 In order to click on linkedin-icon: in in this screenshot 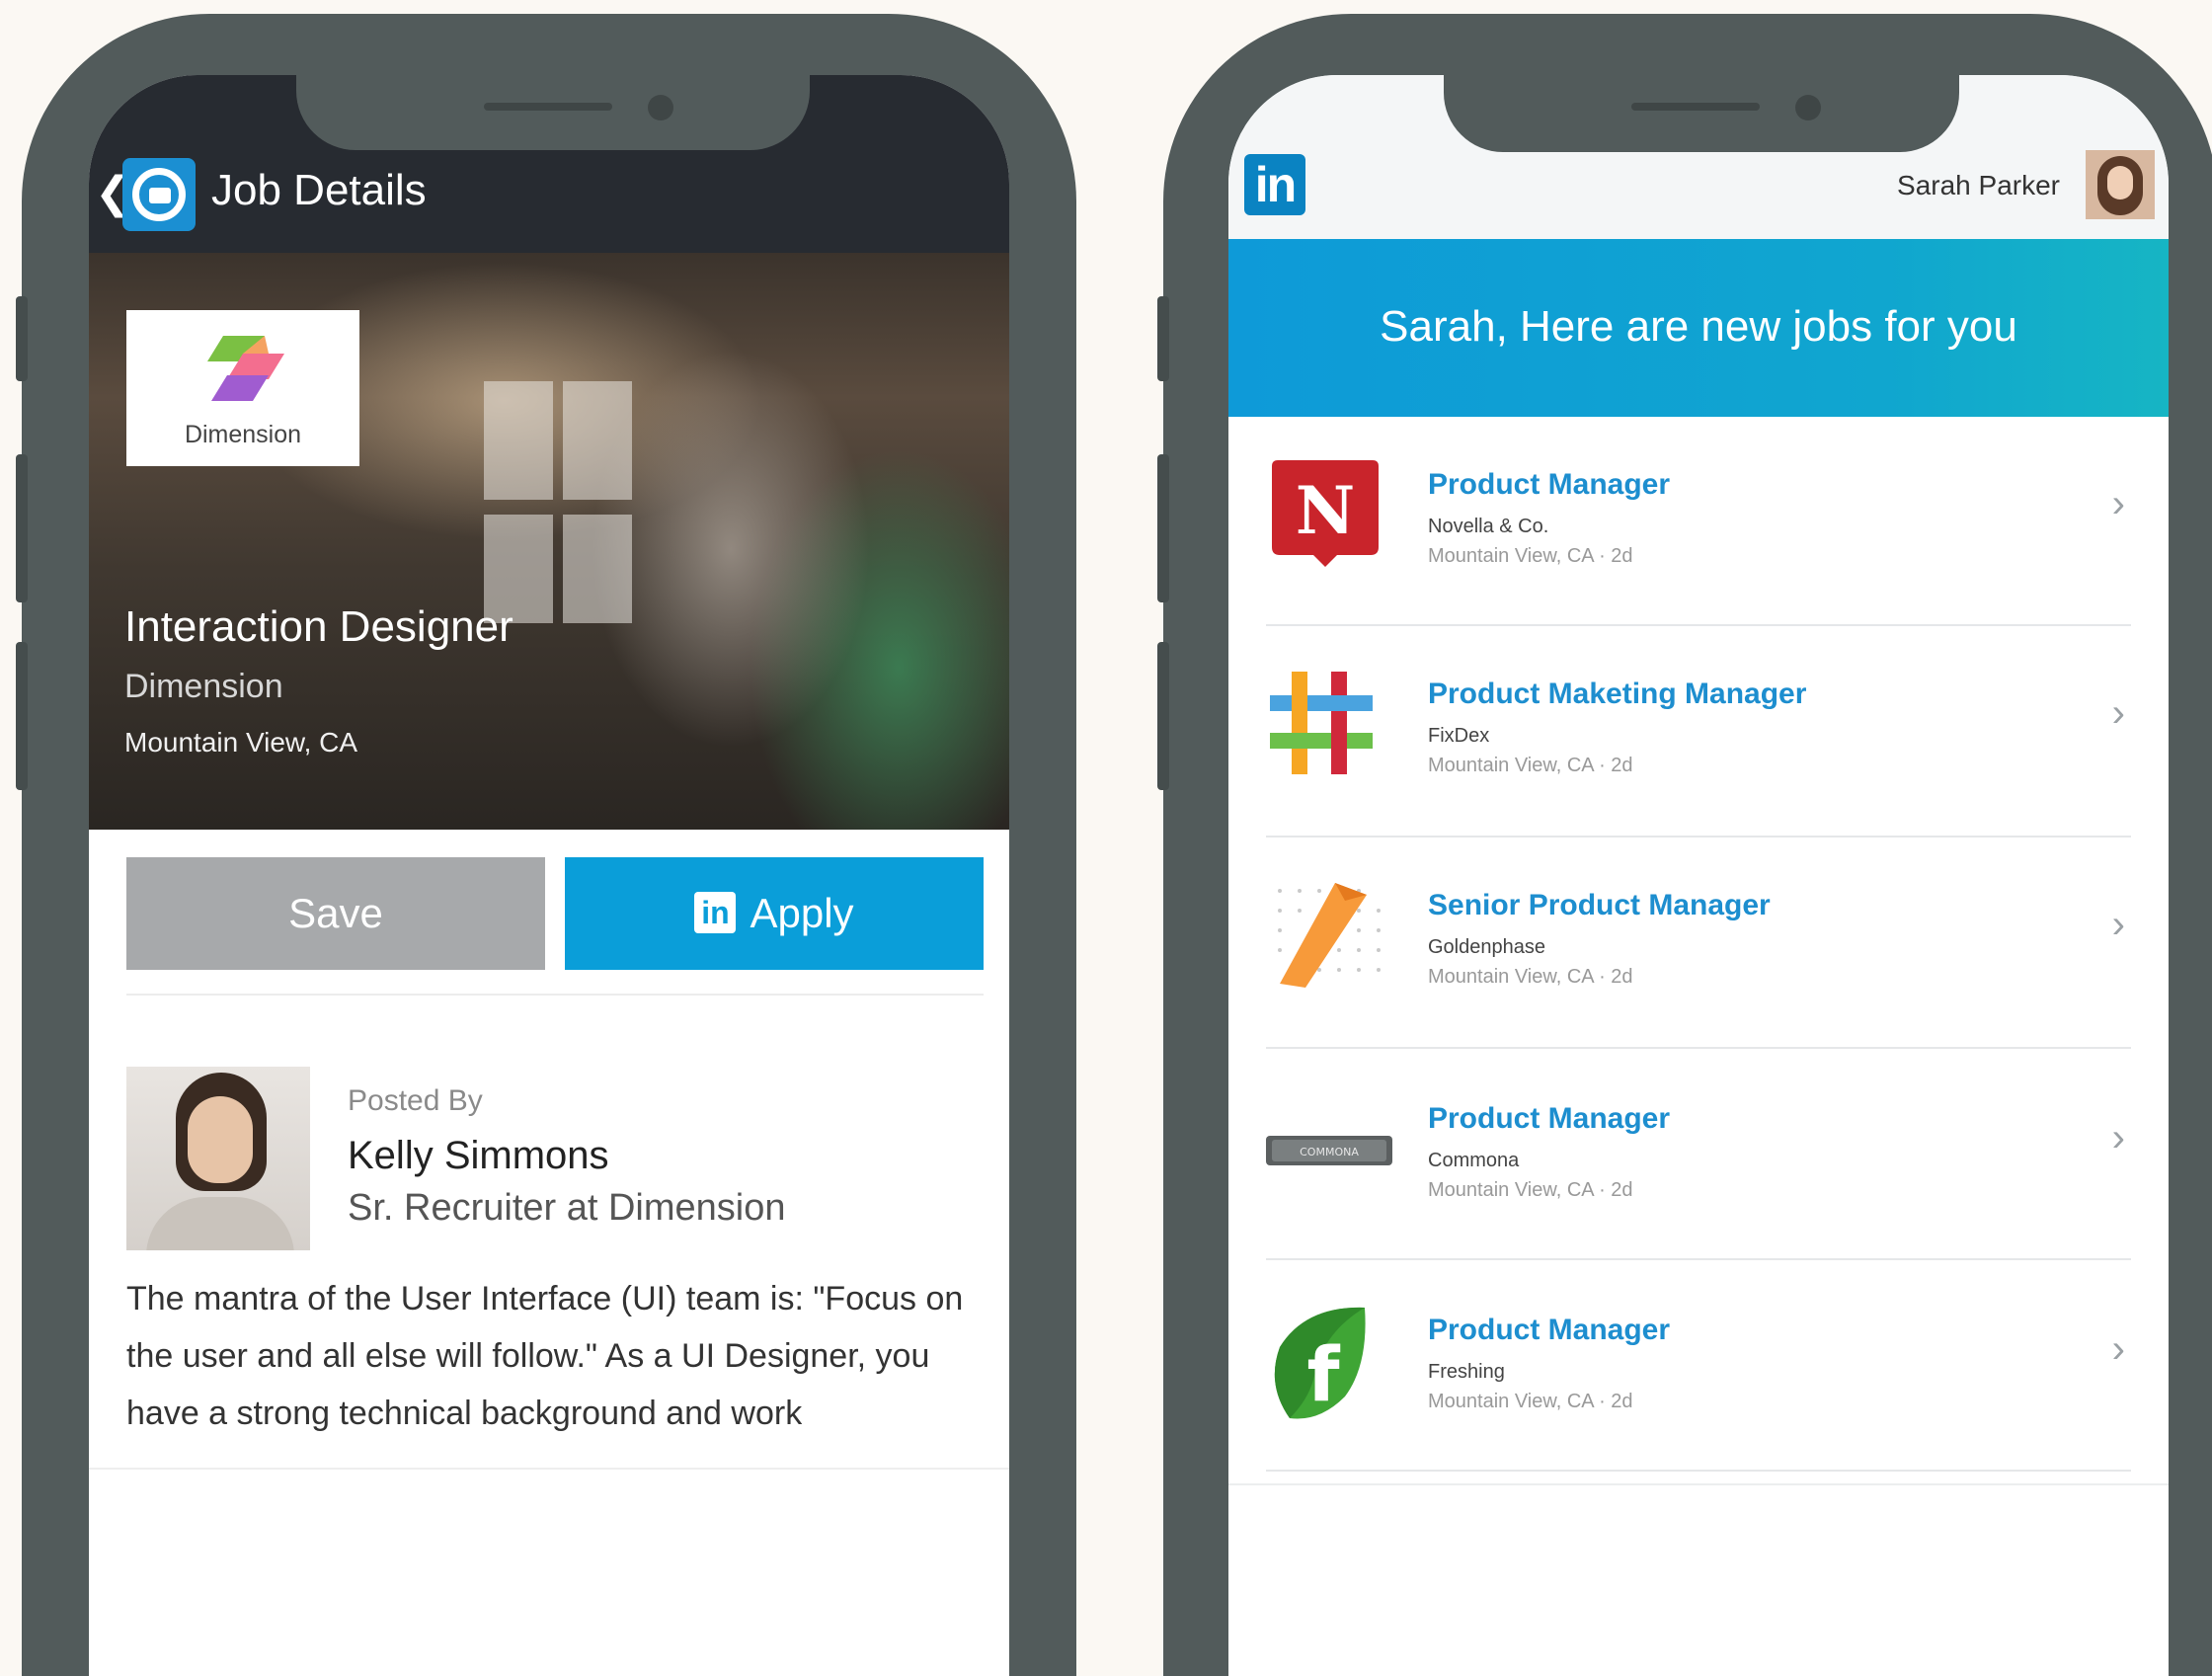, I will do `click(715, 912)`.